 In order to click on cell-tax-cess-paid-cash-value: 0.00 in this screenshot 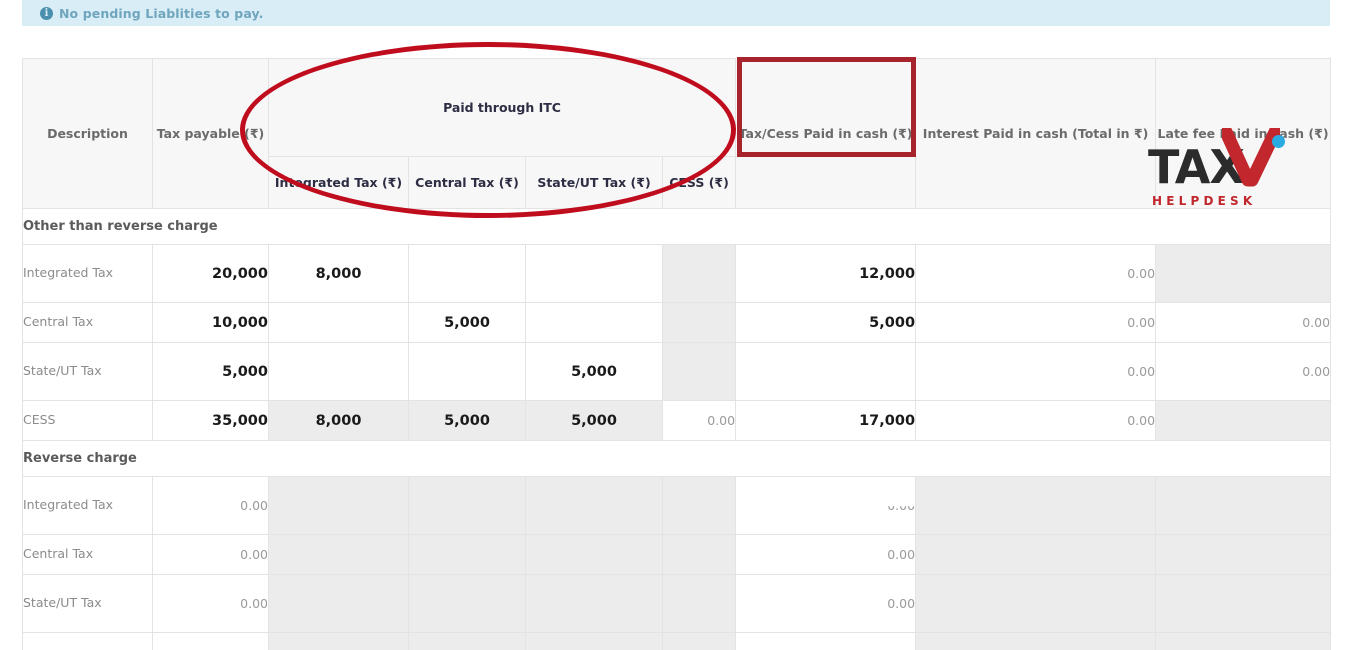, I will do `click(901, 505)`.